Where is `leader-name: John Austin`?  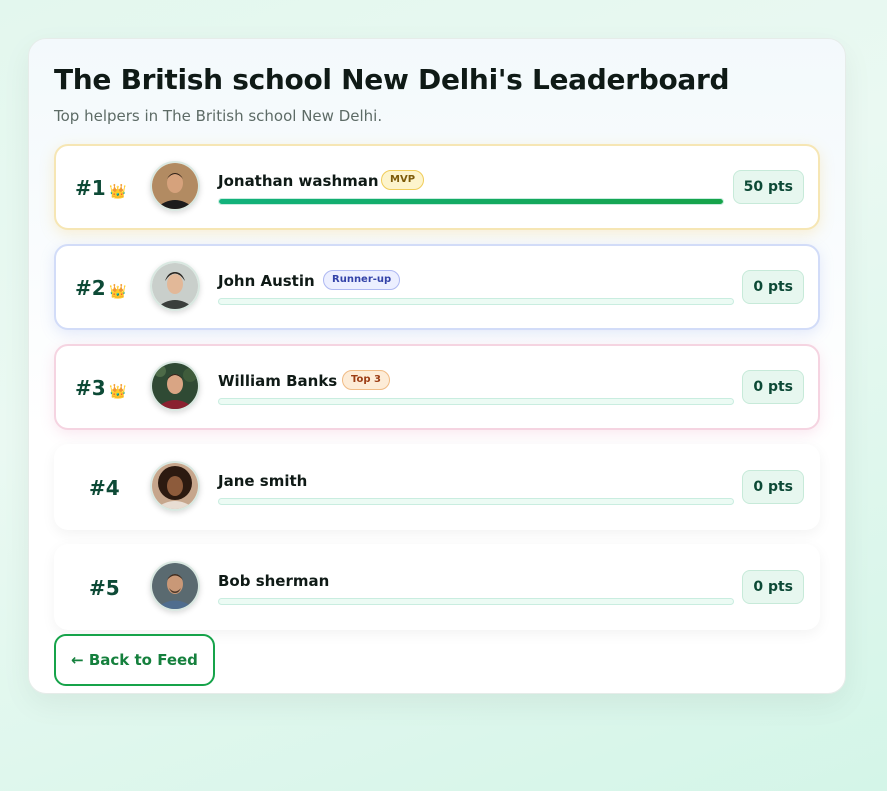
leader-name: John Austin is located at coordinates (266, 281).